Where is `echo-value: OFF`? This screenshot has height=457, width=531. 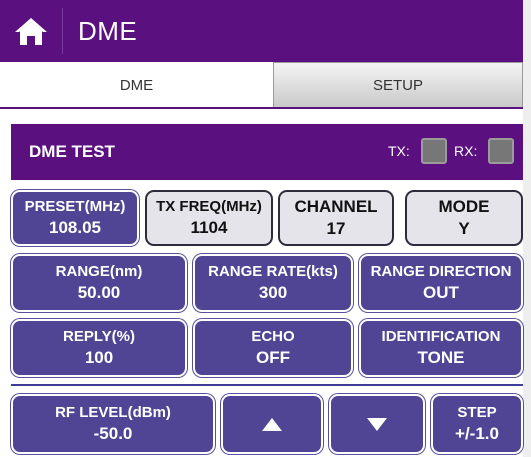 echo-value: OFF is located at coordinates (273, 357).